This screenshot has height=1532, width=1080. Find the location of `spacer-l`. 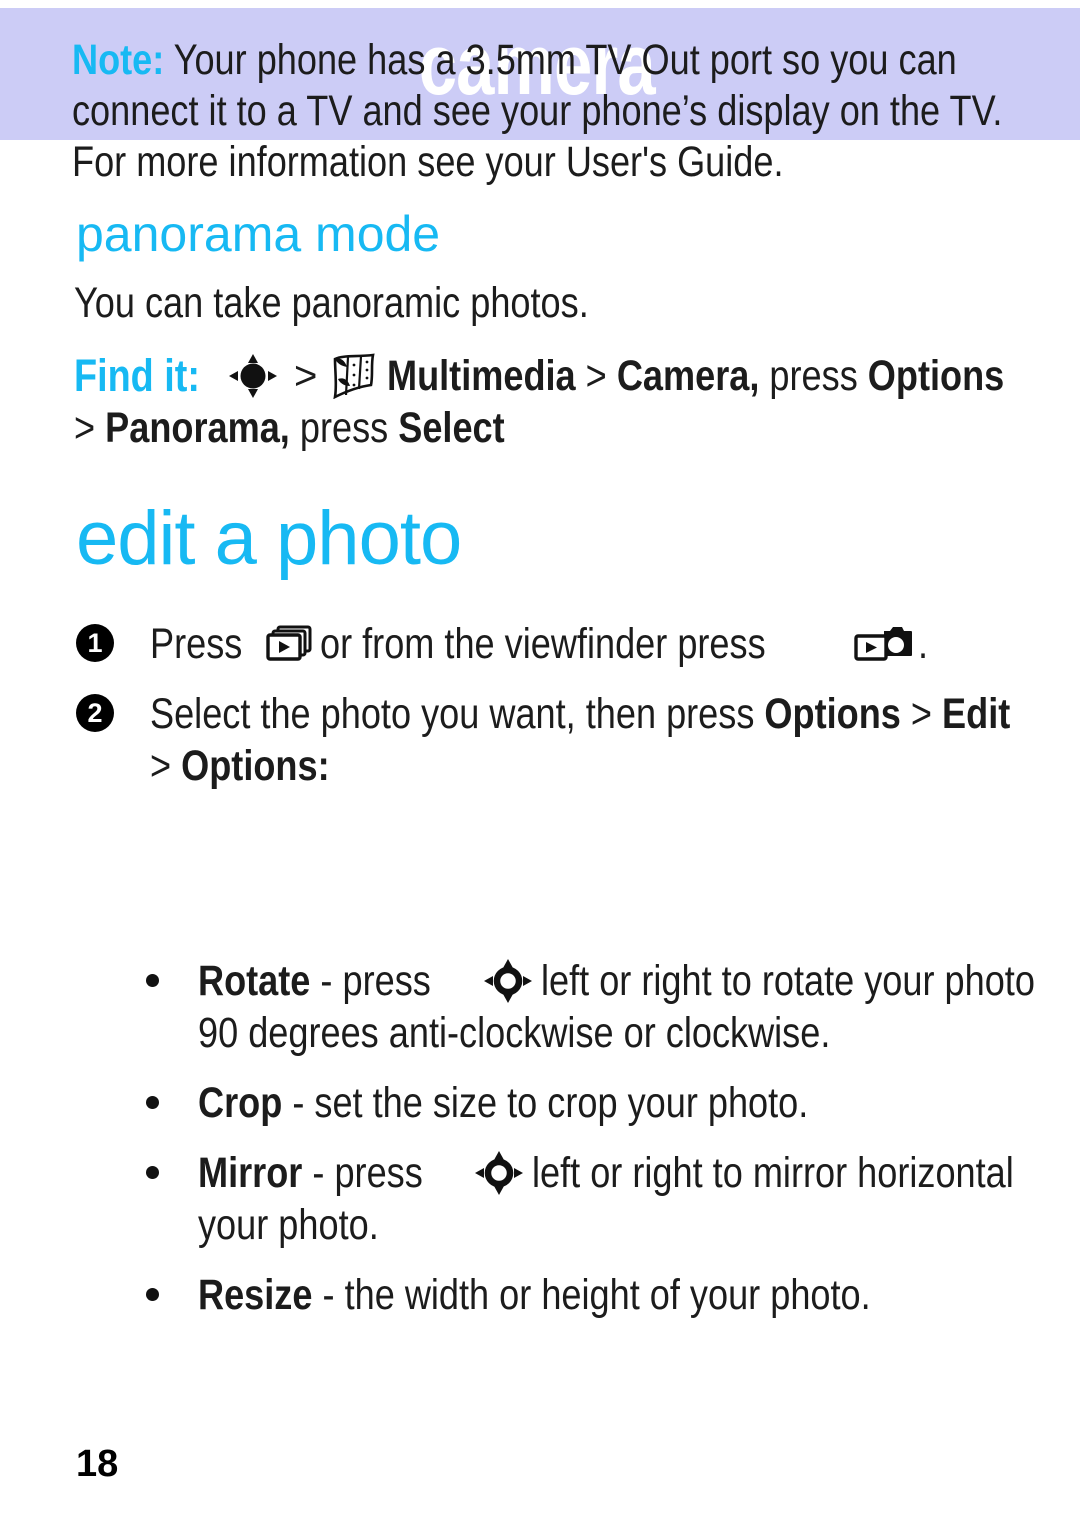

spacer-l is located at coordinates (317, 1295).